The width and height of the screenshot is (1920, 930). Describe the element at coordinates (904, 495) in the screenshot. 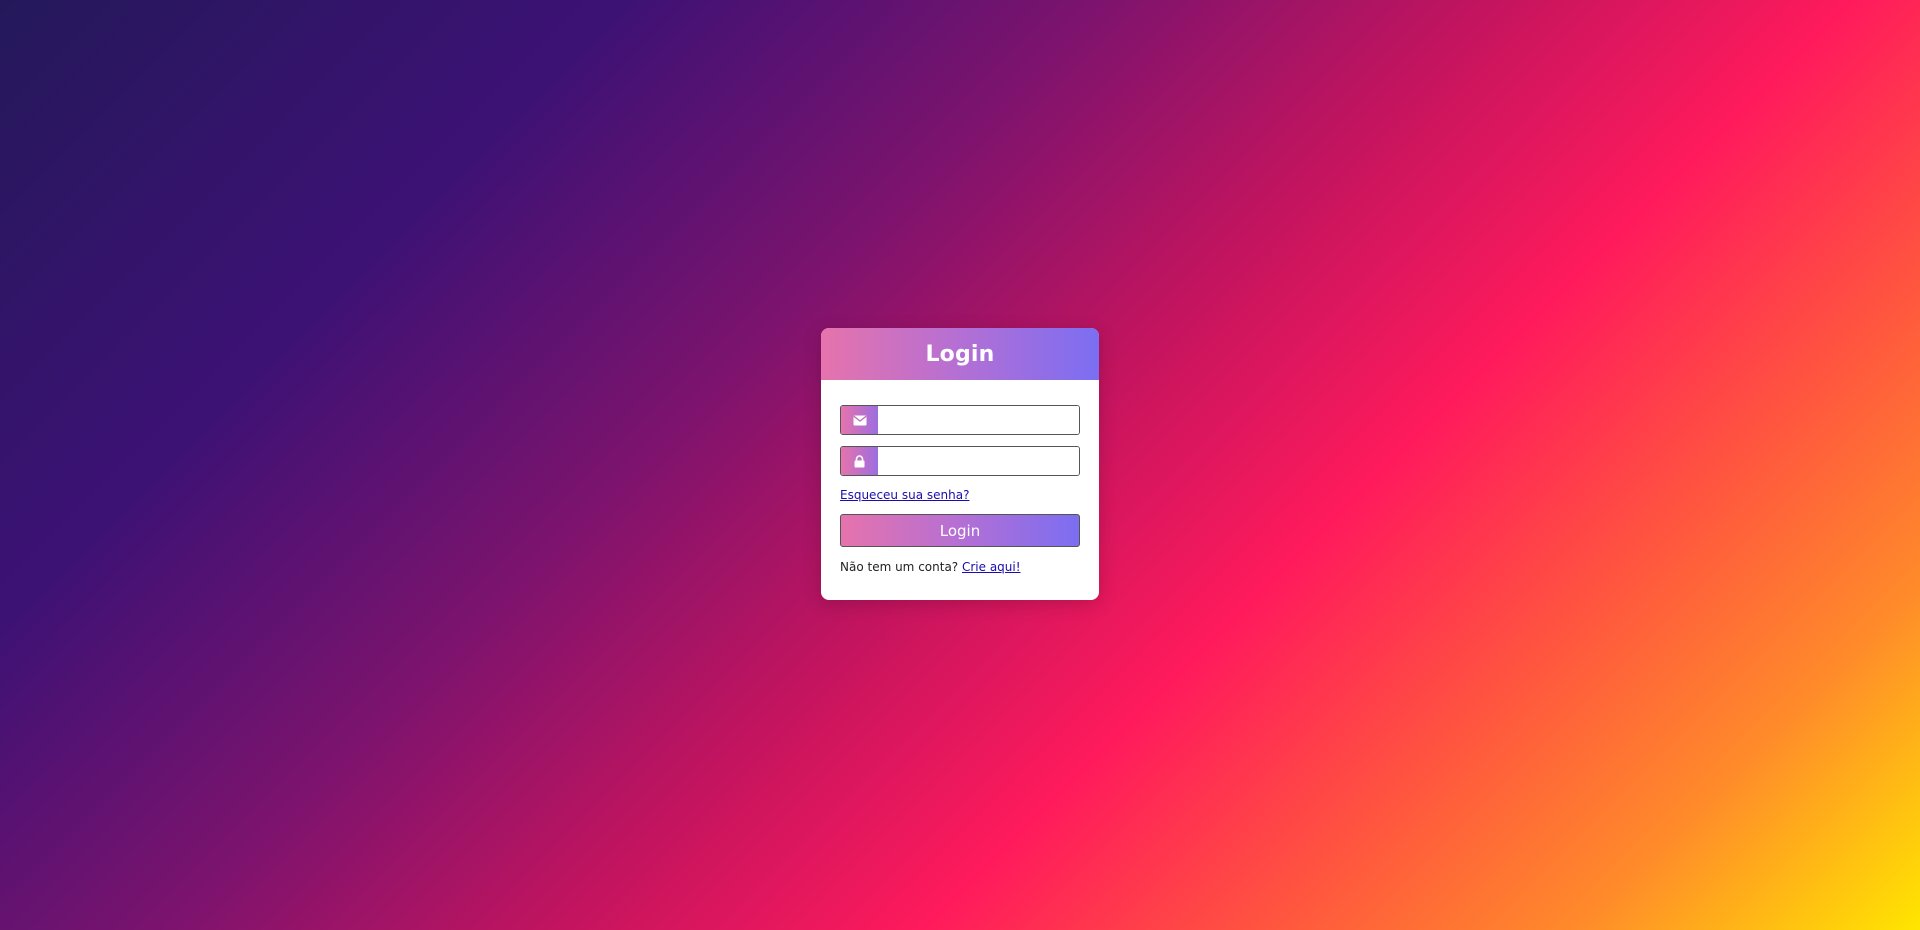

I see `forgot-password-link: Esqueceu sua senha?` at that location.